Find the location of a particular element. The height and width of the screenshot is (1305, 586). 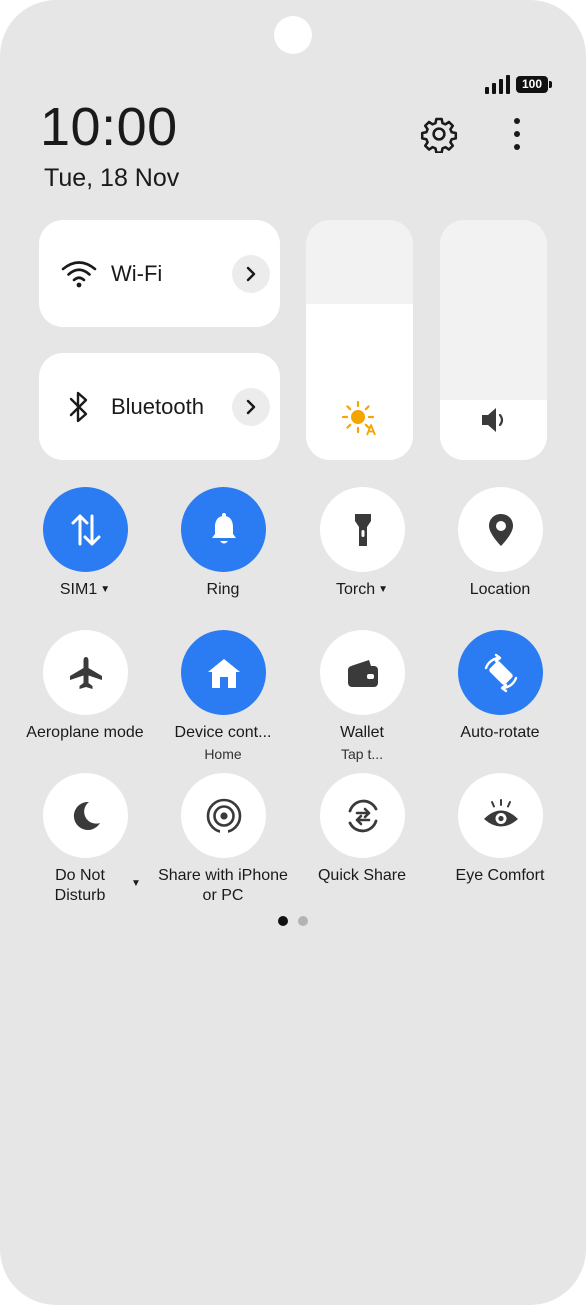

eye-icon is located at coordinates (500, 812).